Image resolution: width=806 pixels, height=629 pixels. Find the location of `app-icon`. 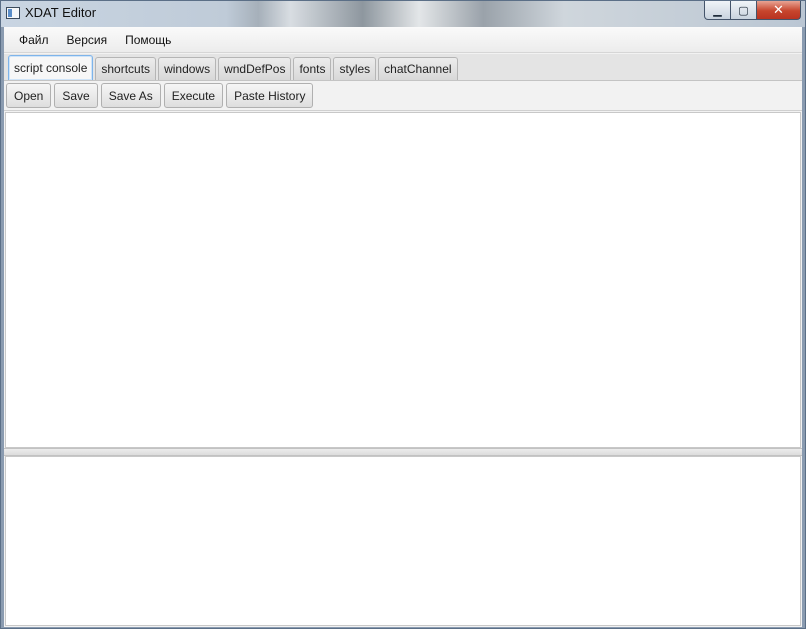

app-icon is located at coordinates (13, 13).